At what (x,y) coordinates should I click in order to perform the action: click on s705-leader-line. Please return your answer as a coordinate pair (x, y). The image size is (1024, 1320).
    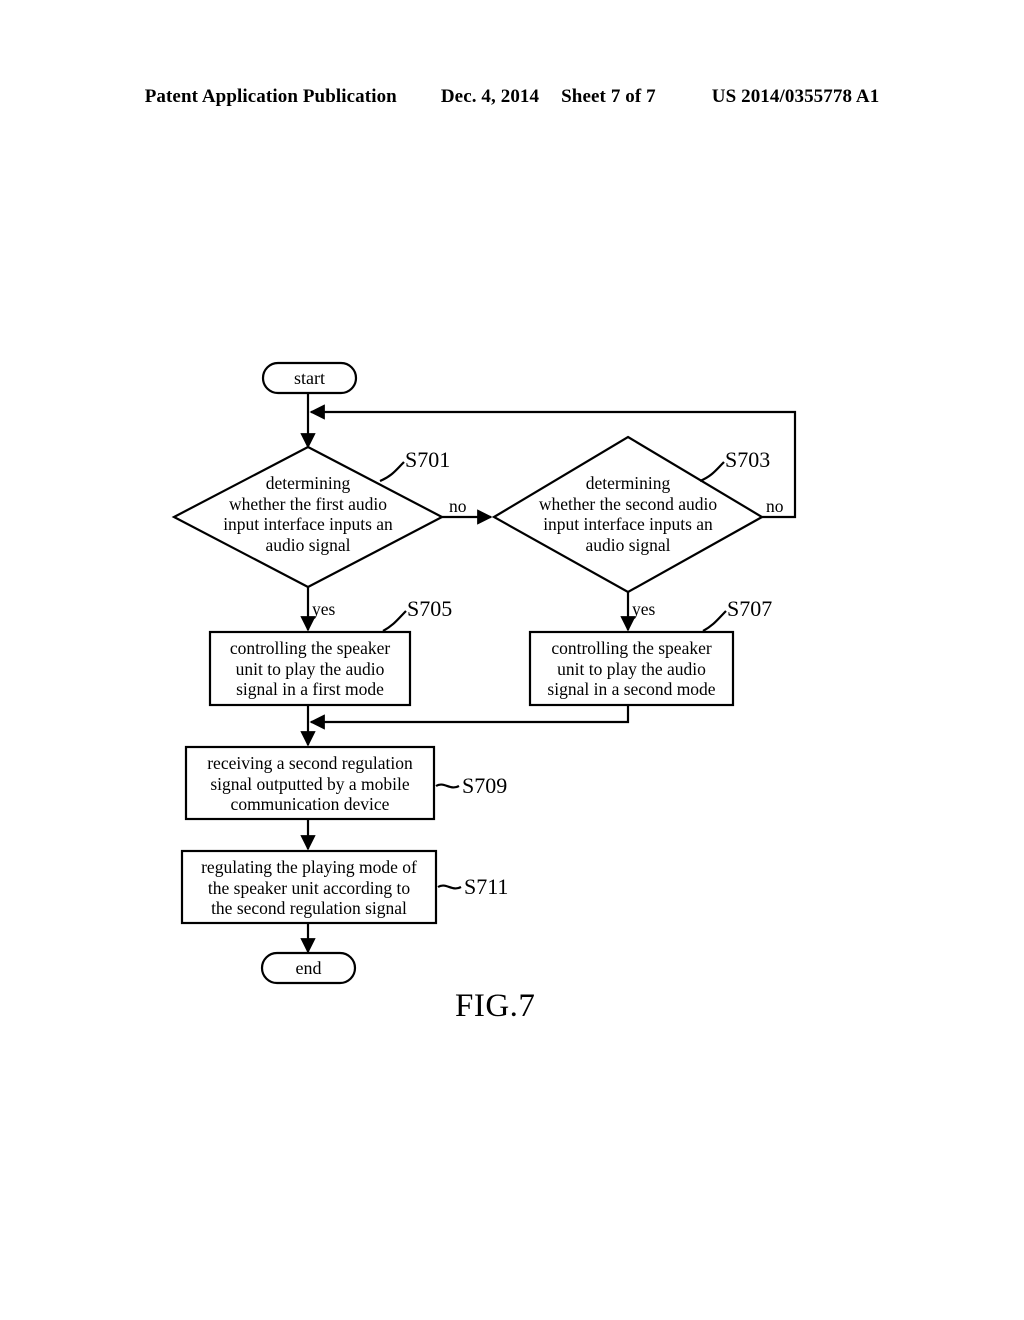
    Looking at the image, I should click on (394, 621).